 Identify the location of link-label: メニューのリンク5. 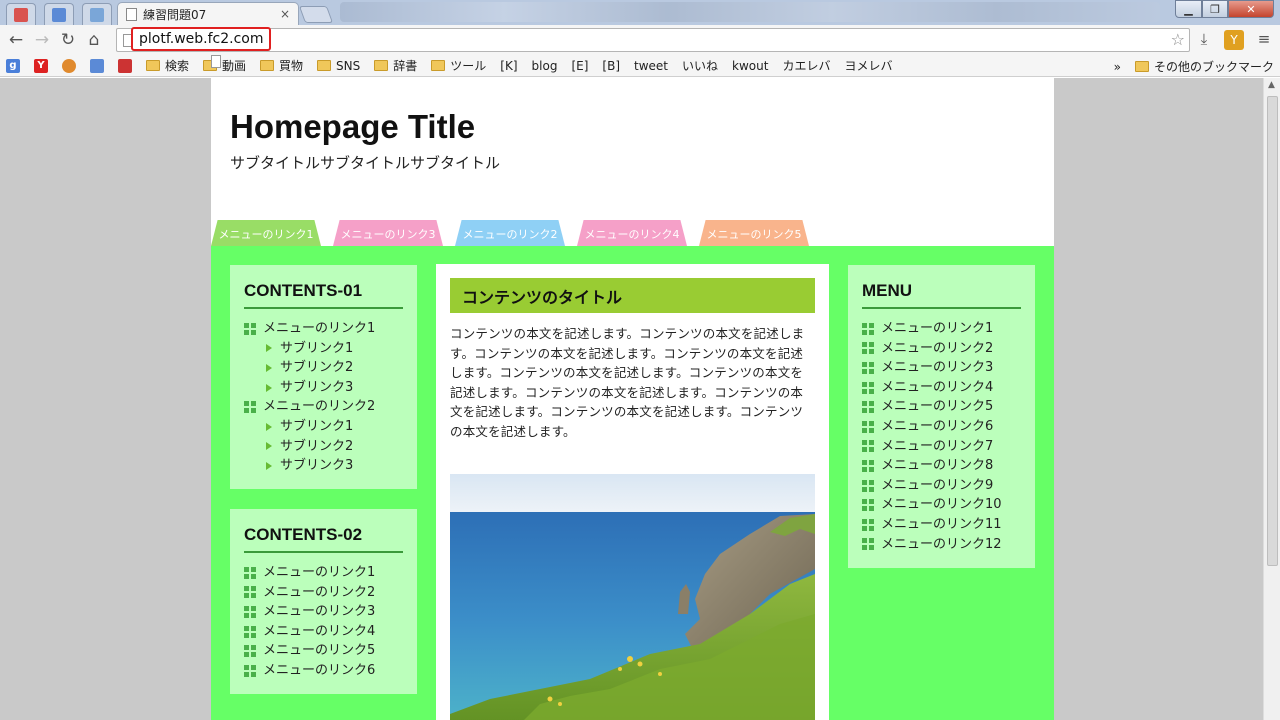
(937, 407).